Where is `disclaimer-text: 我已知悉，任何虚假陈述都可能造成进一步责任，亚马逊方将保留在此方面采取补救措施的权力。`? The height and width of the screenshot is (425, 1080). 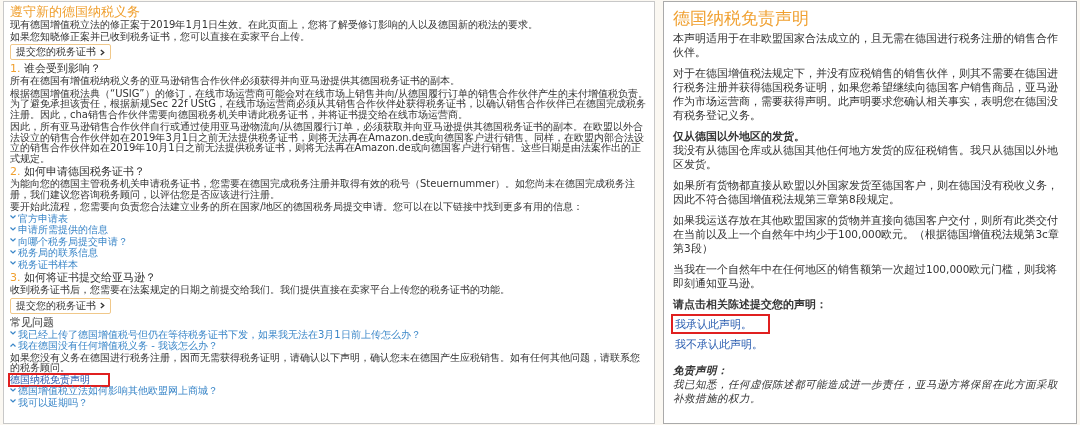 disclaimer-text: 我已知悉，任何虚假陈述都可能造成进一步责任，亚马逊方将保留在此方面采取补救措施的权力。 is located at coordinates (866, 391).